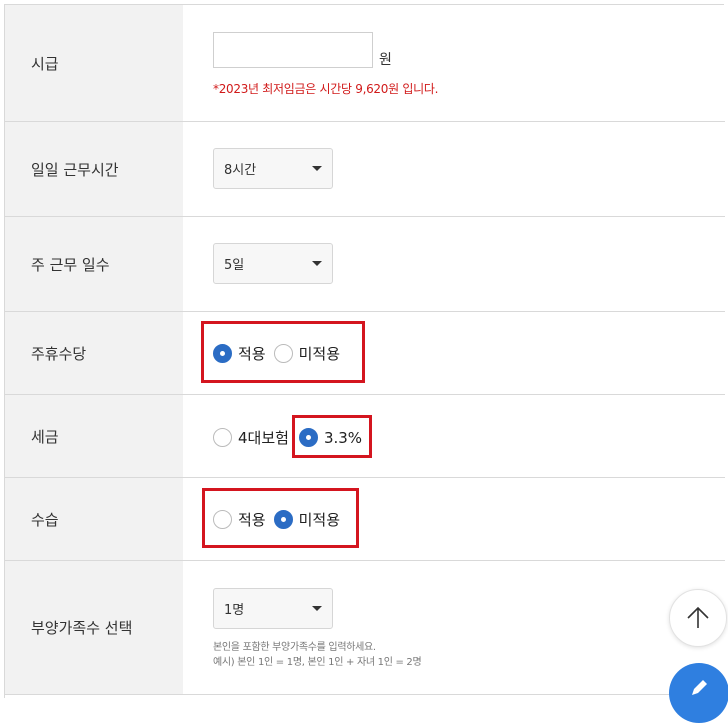 Image resolution: width=728 pixels, height=723 pixels. I want to click on row-tax: 세금 4대보험 3.3%, so click(365, 436).